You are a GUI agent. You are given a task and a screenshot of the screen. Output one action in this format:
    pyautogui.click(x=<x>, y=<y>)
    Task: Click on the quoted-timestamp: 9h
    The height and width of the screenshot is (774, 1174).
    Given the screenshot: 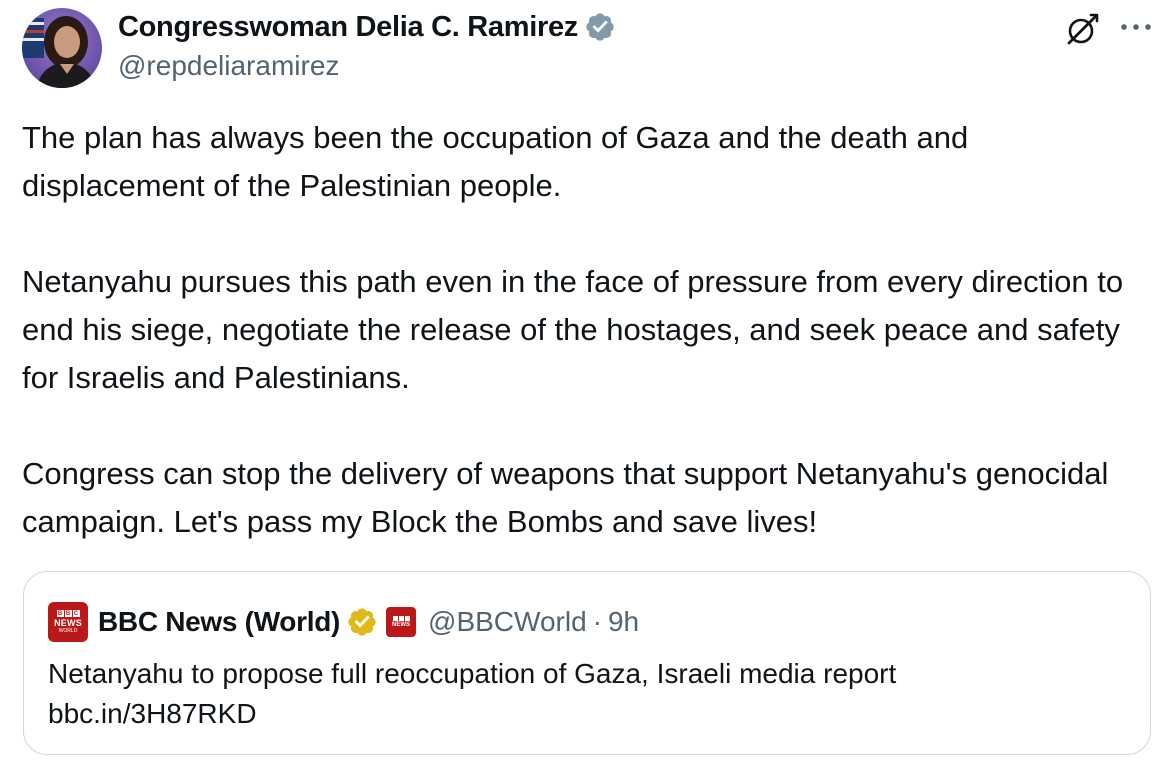 What is the action you would take?
    pyautogui.click(x=623, y=622)
    